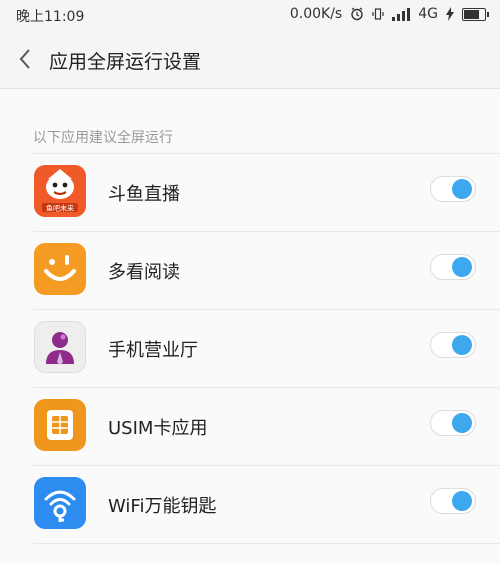 Image resolution: width=500 pixels, height=564 pixels. Describe the element at coordinates (250, 349) in the screenshot. I see `list-item-mobile-hall: 手机营业厅` at that location.